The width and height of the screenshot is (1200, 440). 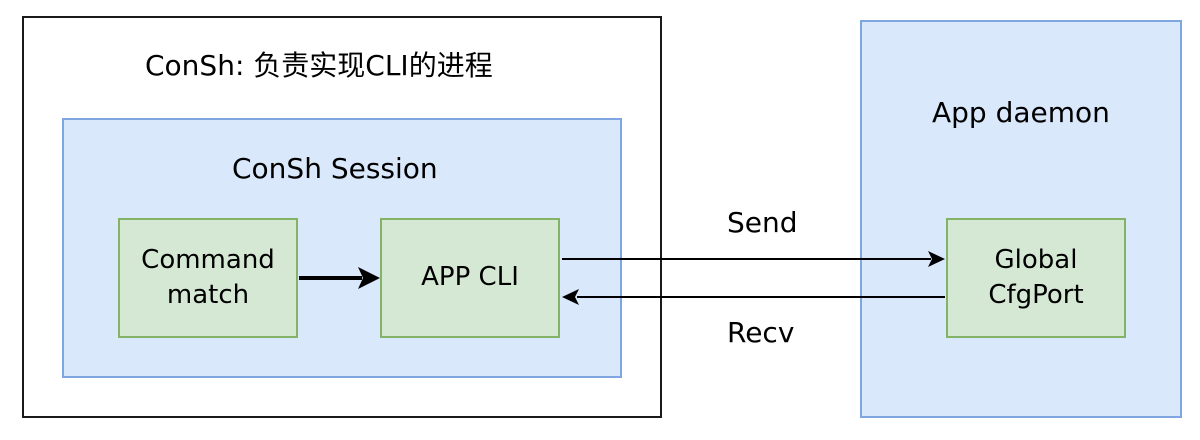 I want to click on conSh-process-title: ConSh: 负责实现CLI的进程, so click(x=319, y=65).